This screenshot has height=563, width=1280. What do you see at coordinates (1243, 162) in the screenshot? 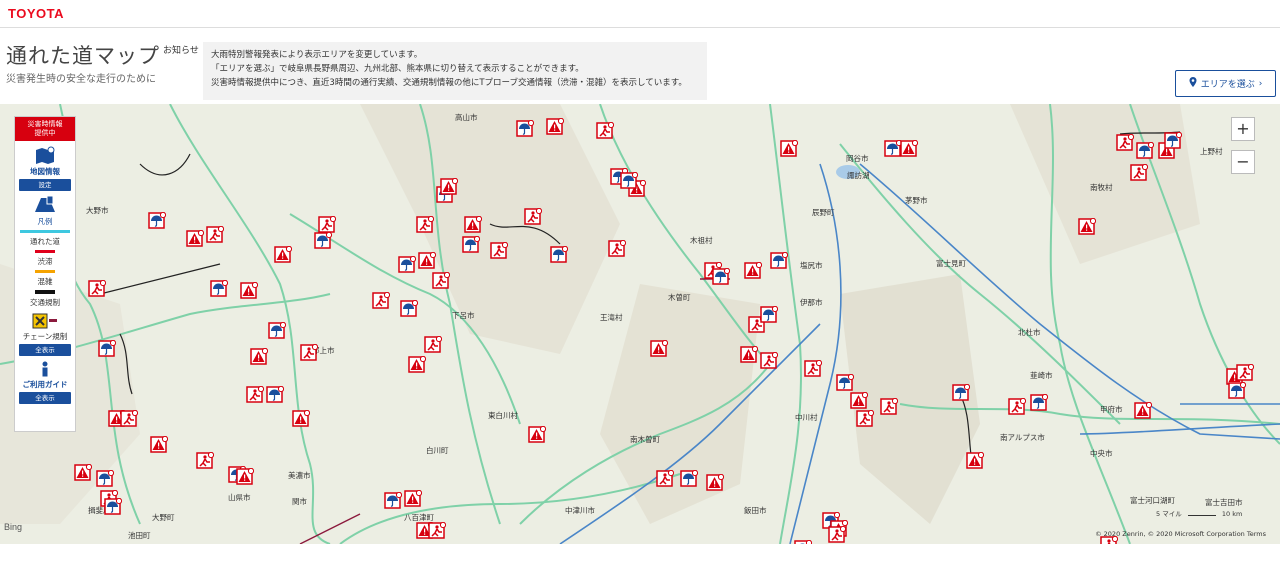
I see `zoom-out-button: −` at bounding box center [1243, 162].